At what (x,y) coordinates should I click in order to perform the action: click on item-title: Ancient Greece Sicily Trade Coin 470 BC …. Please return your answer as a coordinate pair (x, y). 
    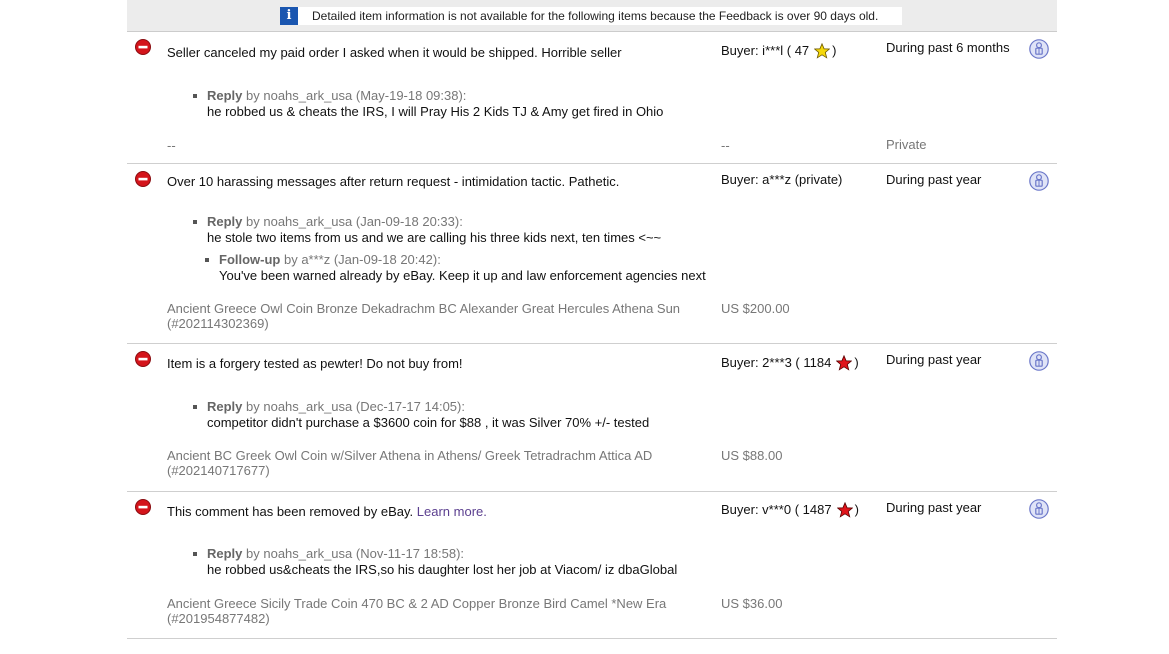
    Looking at the image, I should click on (416, 611).